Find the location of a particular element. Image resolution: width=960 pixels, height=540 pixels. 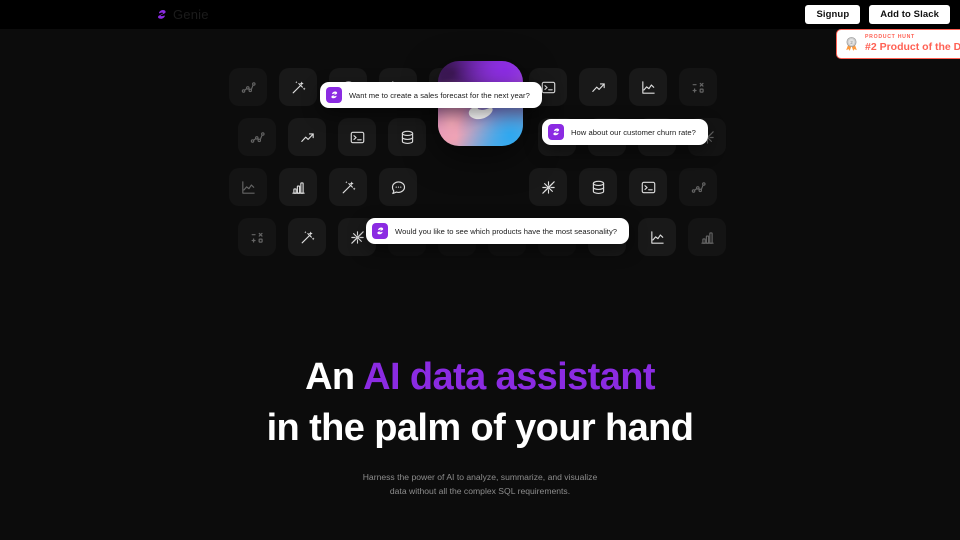

product-hunt-badge: 2 PRODUCT HUNT #2 Product of the Day is located at coordinates (898, 44).